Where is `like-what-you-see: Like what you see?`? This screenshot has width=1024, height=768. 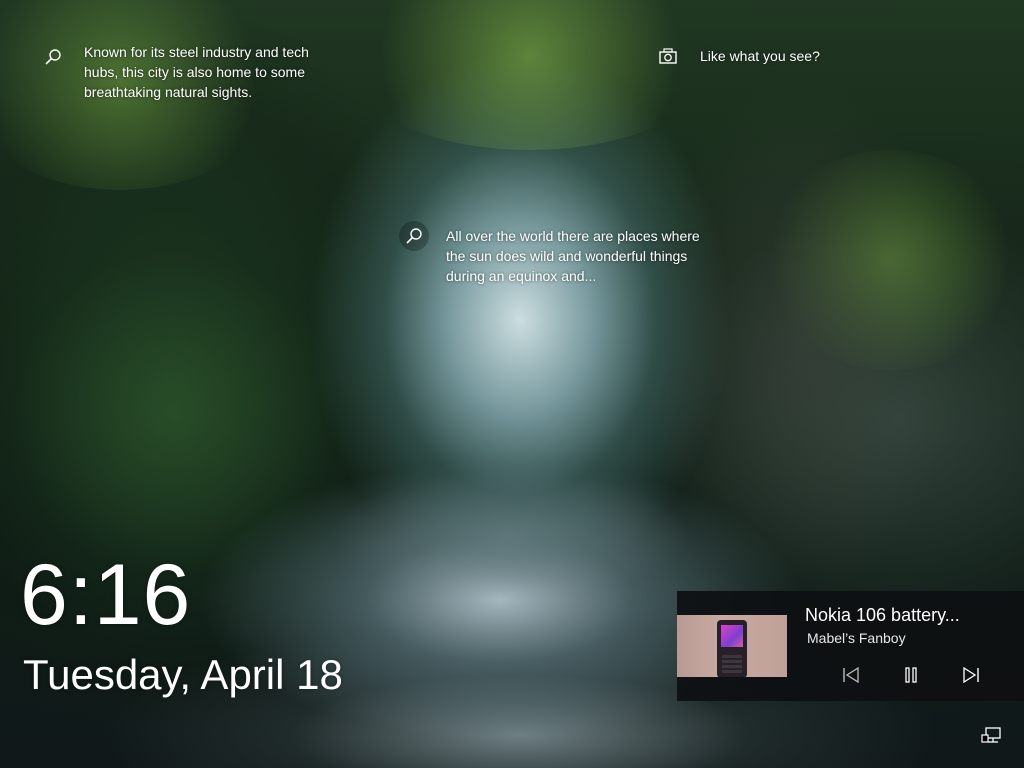 like-what-you-see: Like what you see? is located at coordinates (736, 56).